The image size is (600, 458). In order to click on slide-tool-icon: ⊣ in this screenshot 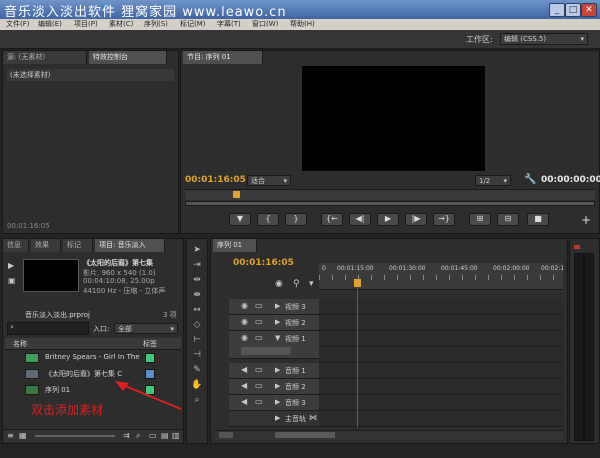, I will do `click(197, 355)`.